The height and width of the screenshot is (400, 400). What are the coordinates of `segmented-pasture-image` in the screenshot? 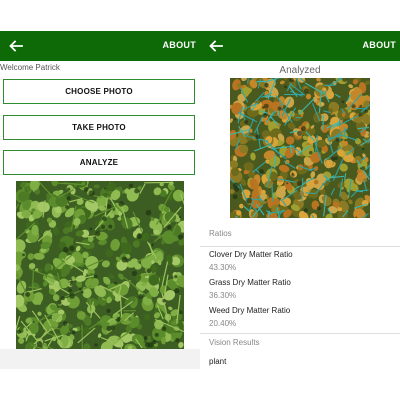 It's located at (300, 148).